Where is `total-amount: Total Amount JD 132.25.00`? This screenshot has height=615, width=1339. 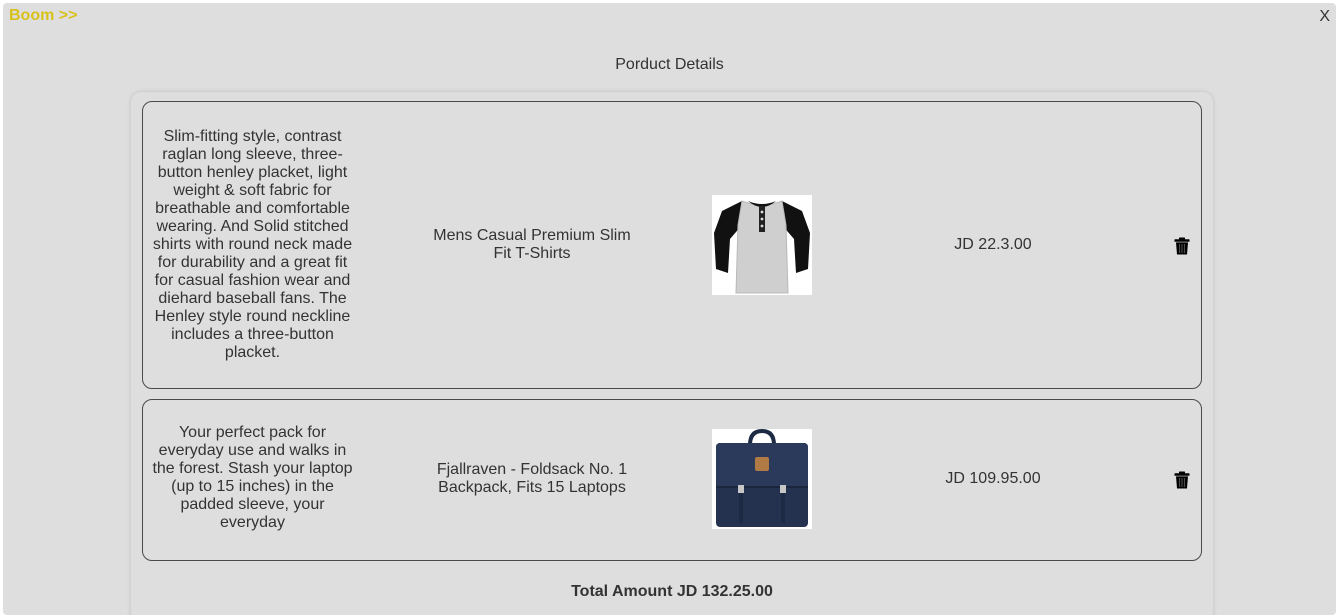 total-amount: Total Amount JD 132.25.00 is located at coordinates (672, 591).